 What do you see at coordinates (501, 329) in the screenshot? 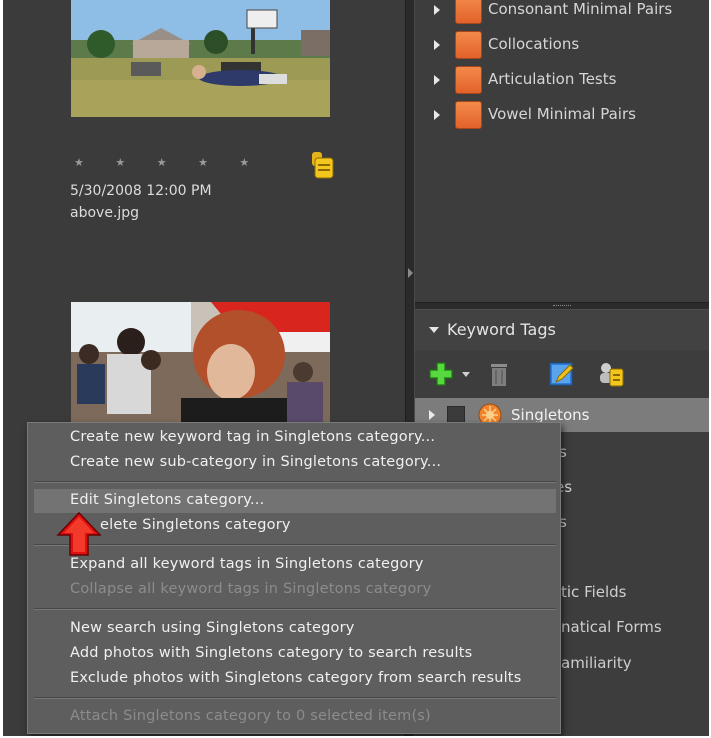
I see `panel-title: Keyword Tags` at bounding box center [501, 329].